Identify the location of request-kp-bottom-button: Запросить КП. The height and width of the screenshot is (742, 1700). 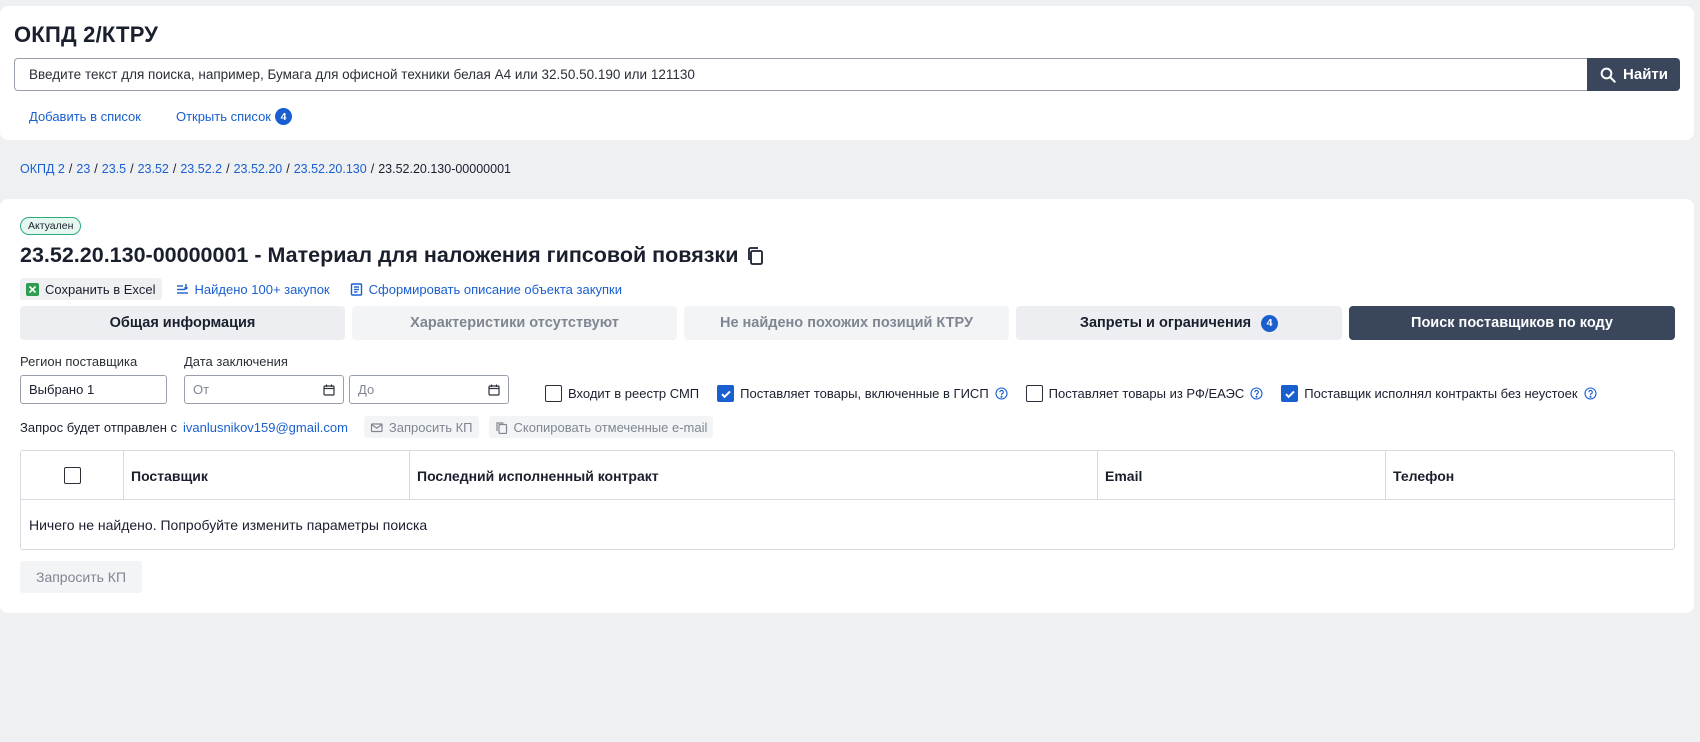
(81, 577).